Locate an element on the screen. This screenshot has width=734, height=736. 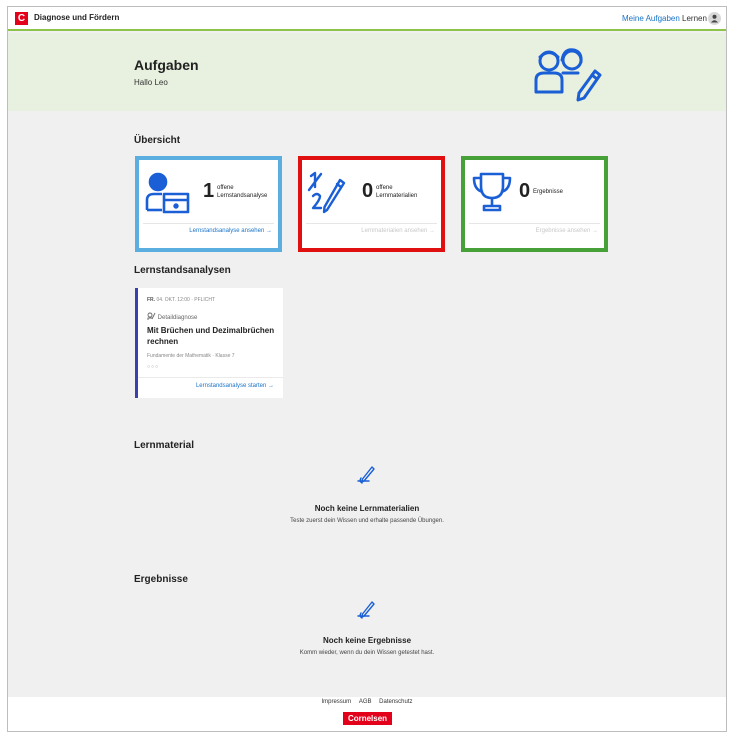
footer-link-agb: AGB is located at coordinates (365, 702).